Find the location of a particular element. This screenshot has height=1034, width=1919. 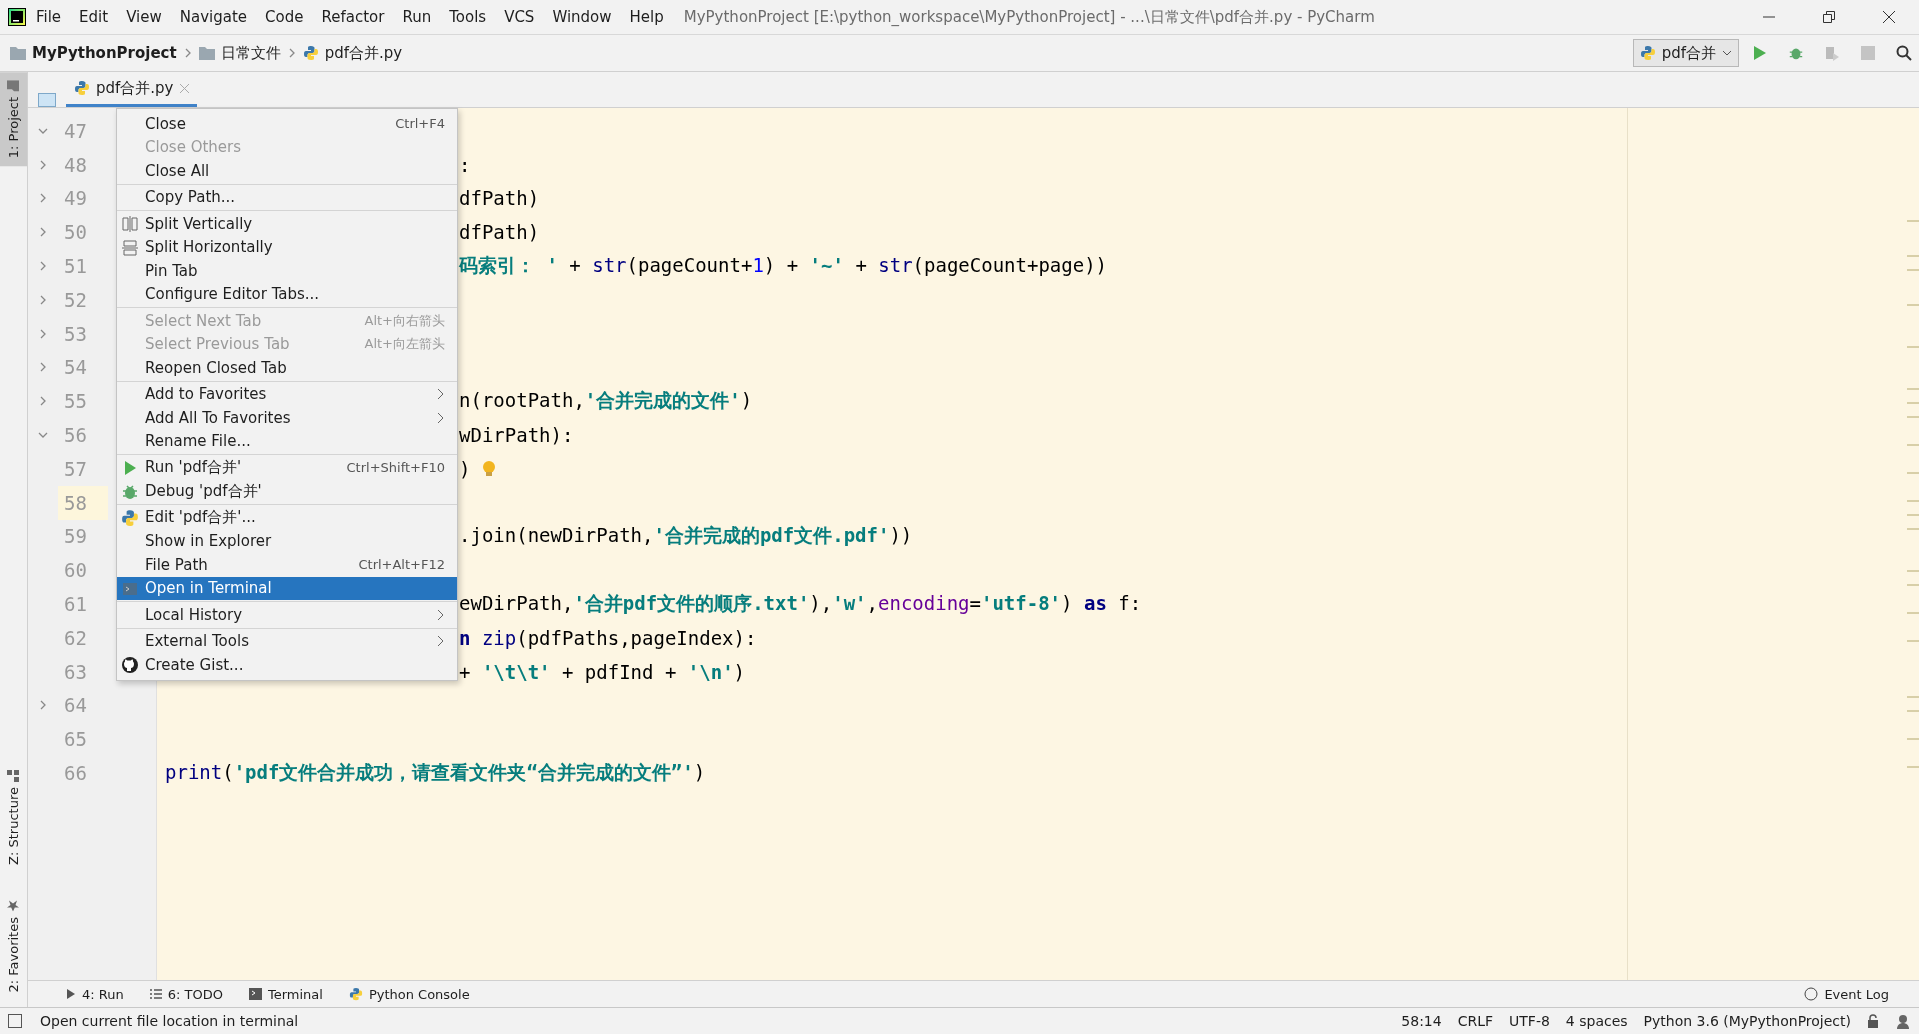

breadcrumb: MyPythonProject is located at coordinates (104, 53).